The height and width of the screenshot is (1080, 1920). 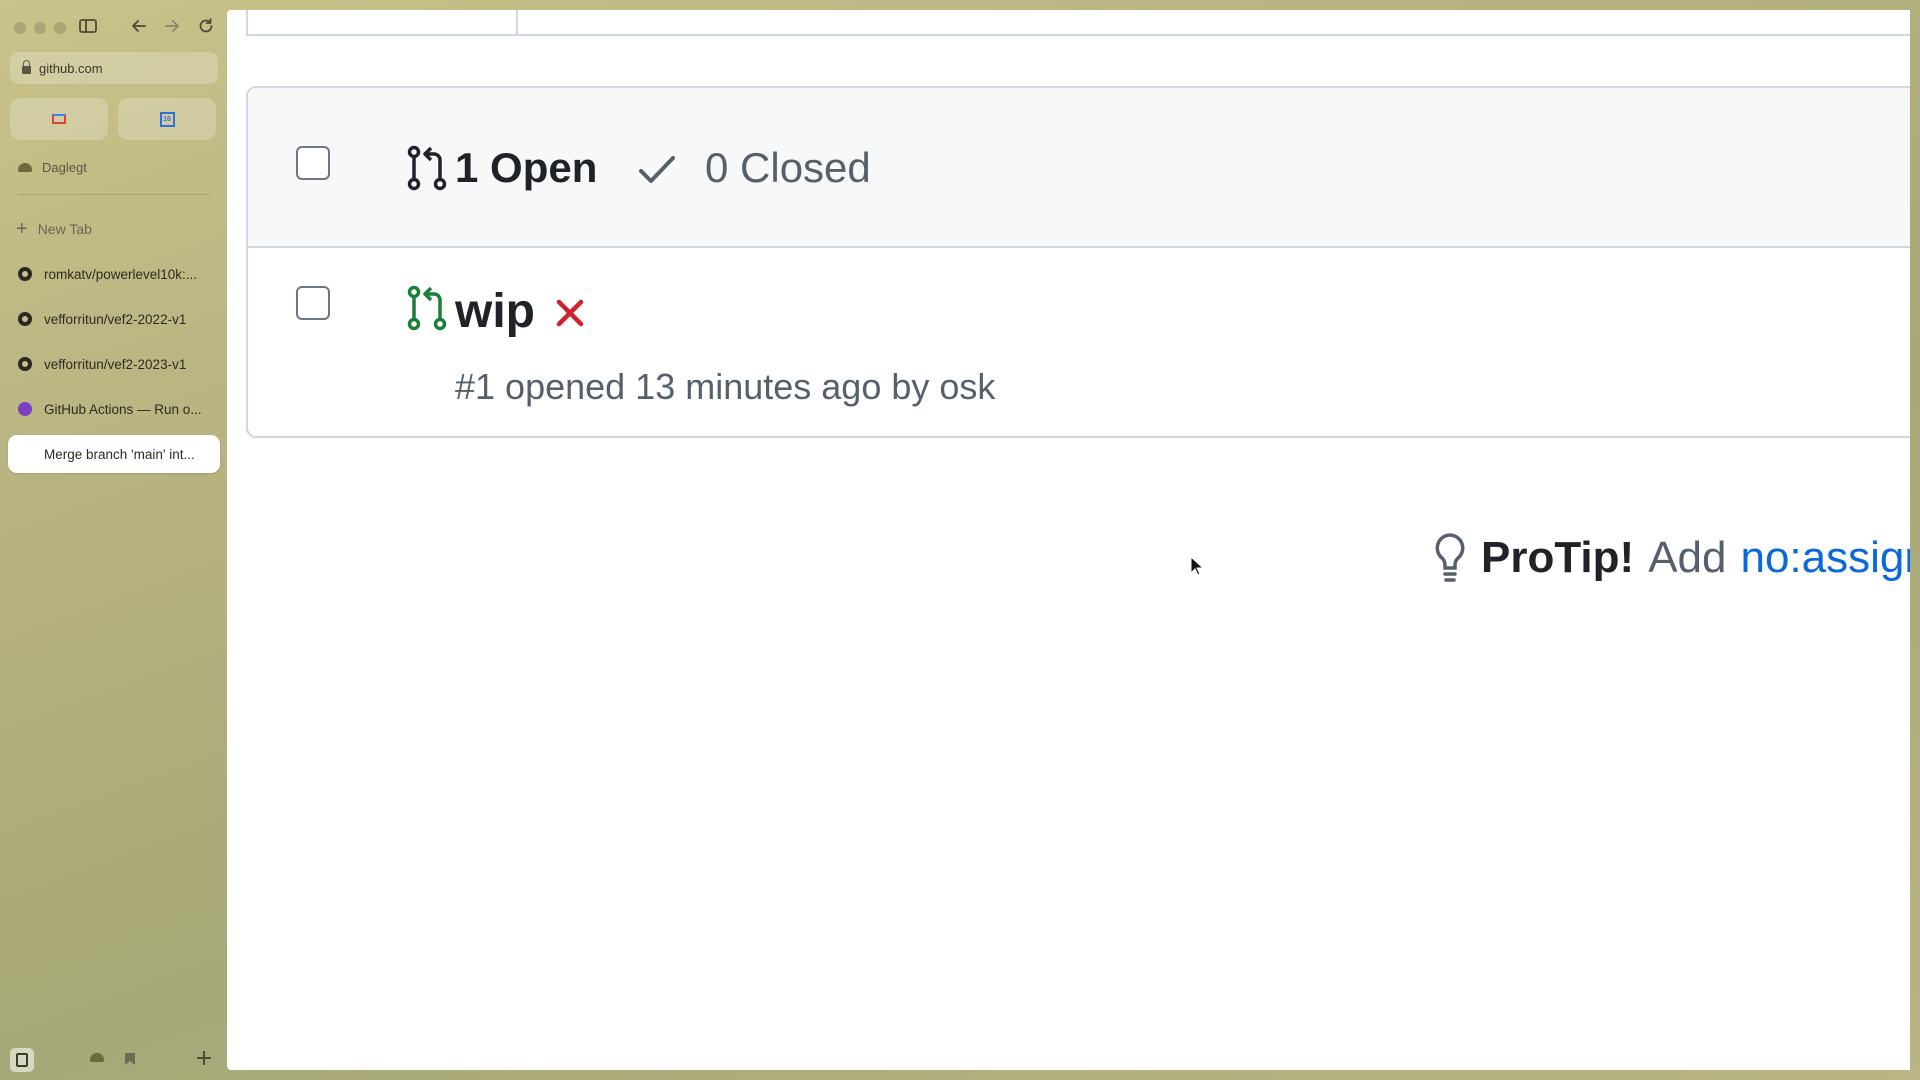 What do you see at coordinates (1825, 558) in the screenshot?
I see `protip-link: no:assign` at bounding box center [1825, 558].